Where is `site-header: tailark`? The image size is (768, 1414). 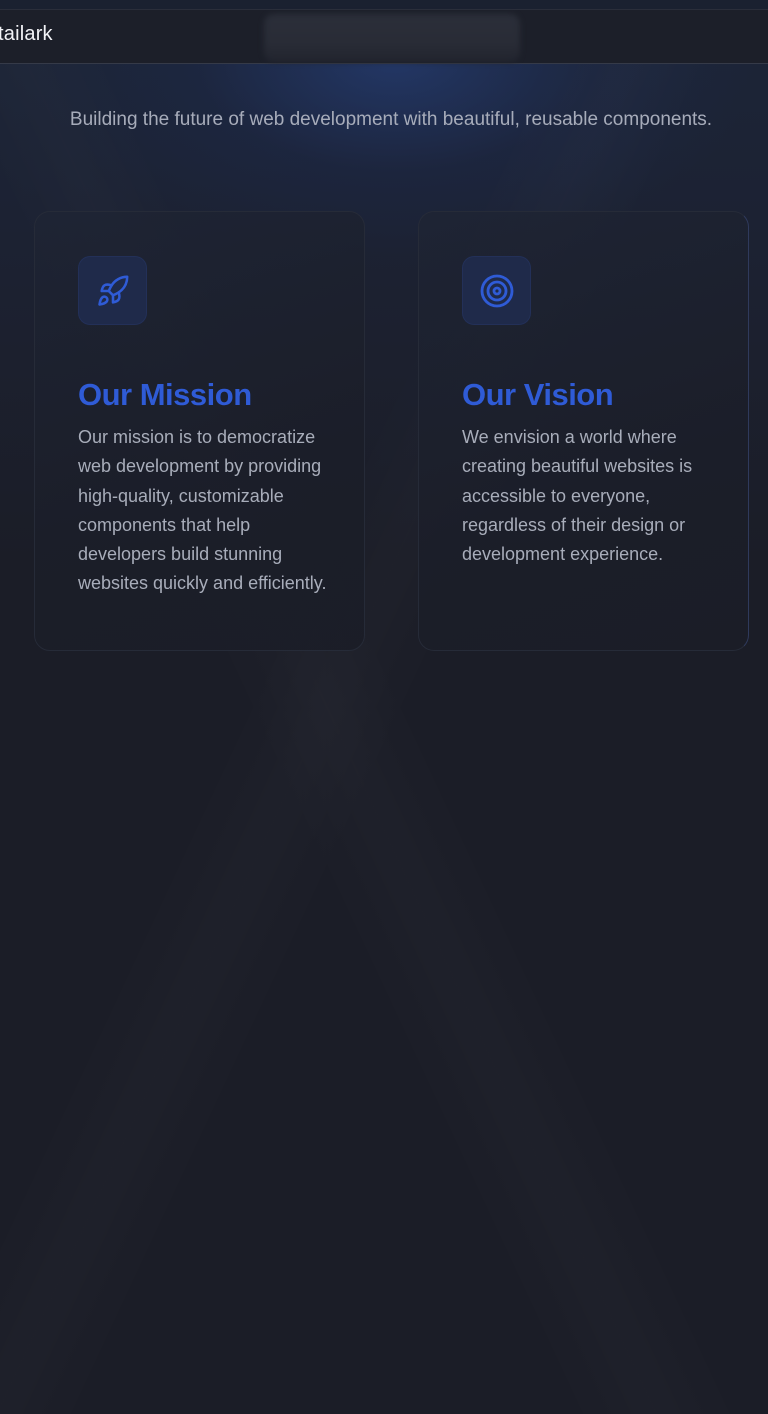 site-header: tailark is located at coordinates (384, 36).